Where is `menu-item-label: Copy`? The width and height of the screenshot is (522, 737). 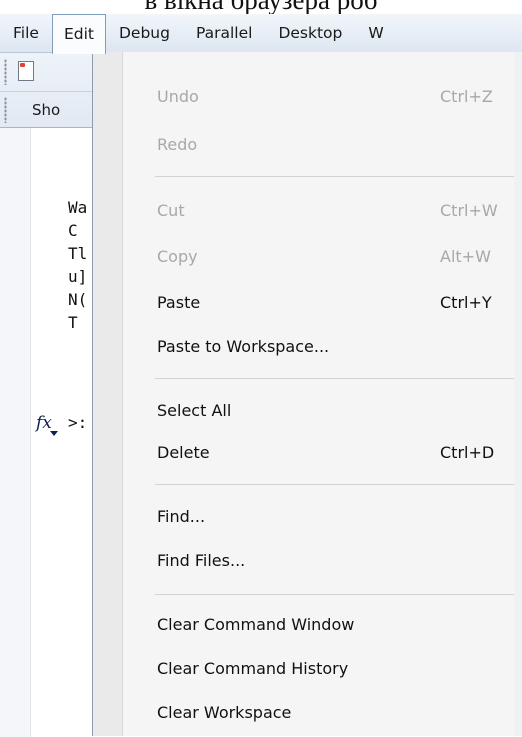
menu-item-label: Copy is located at coordinates (177, 256).